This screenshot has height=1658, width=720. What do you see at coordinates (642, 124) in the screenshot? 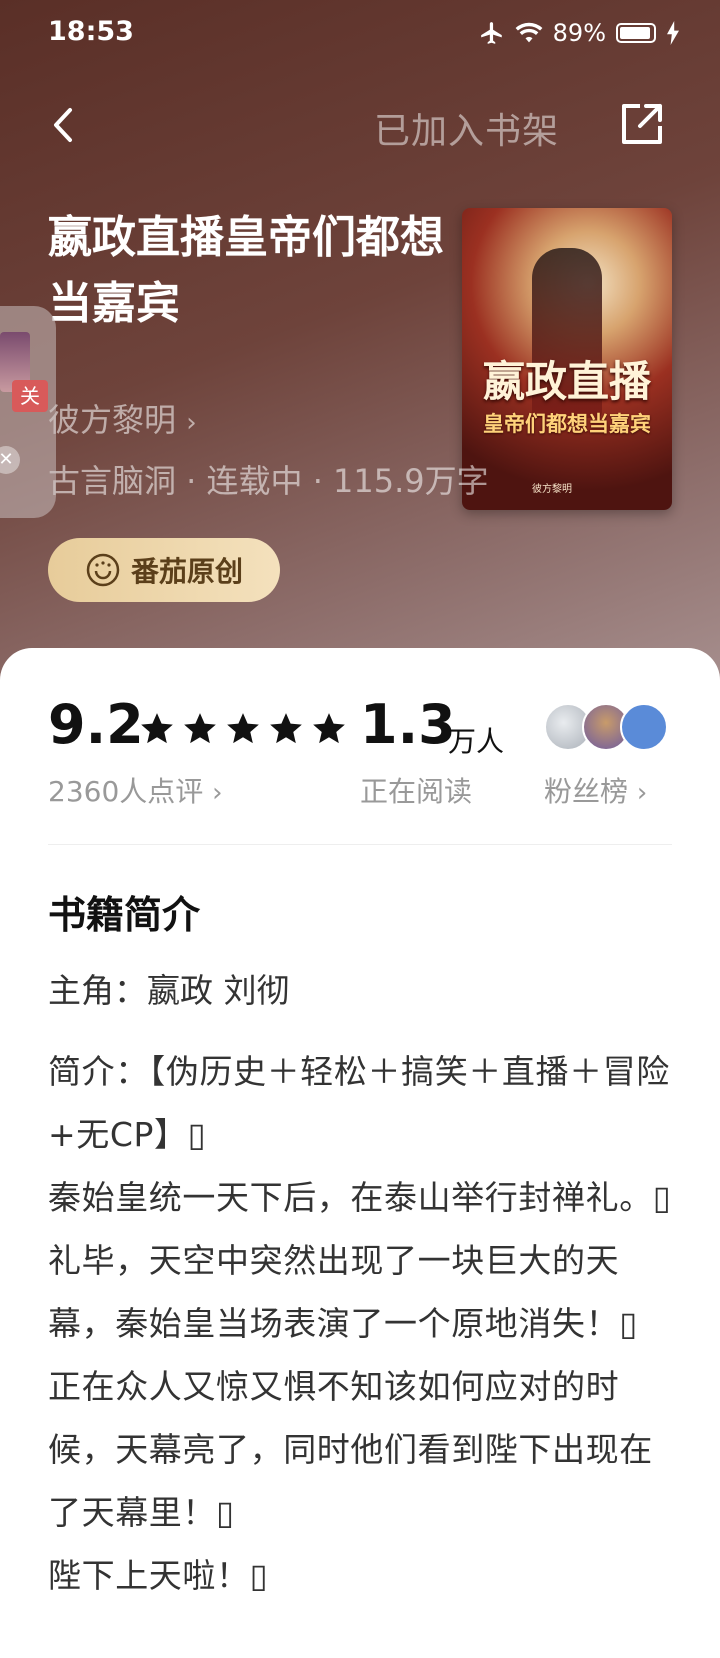
I see `share-icon` at bounding box center [642, 124].